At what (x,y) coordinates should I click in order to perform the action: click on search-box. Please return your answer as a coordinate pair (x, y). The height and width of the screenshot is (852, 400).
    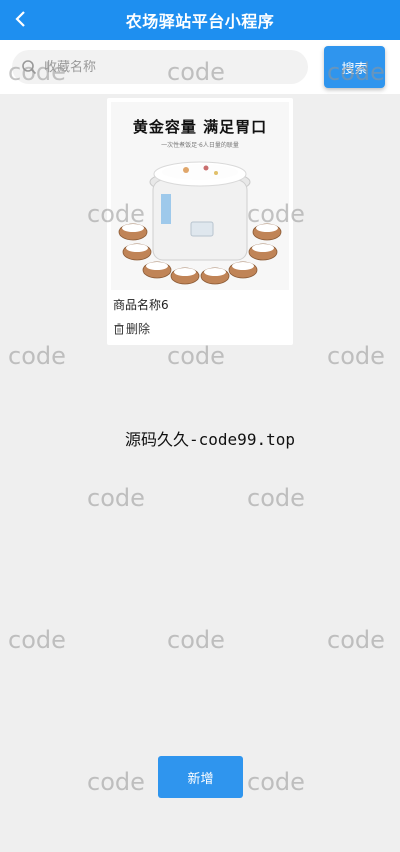
    Looking at the image, I should click on (160, 67).